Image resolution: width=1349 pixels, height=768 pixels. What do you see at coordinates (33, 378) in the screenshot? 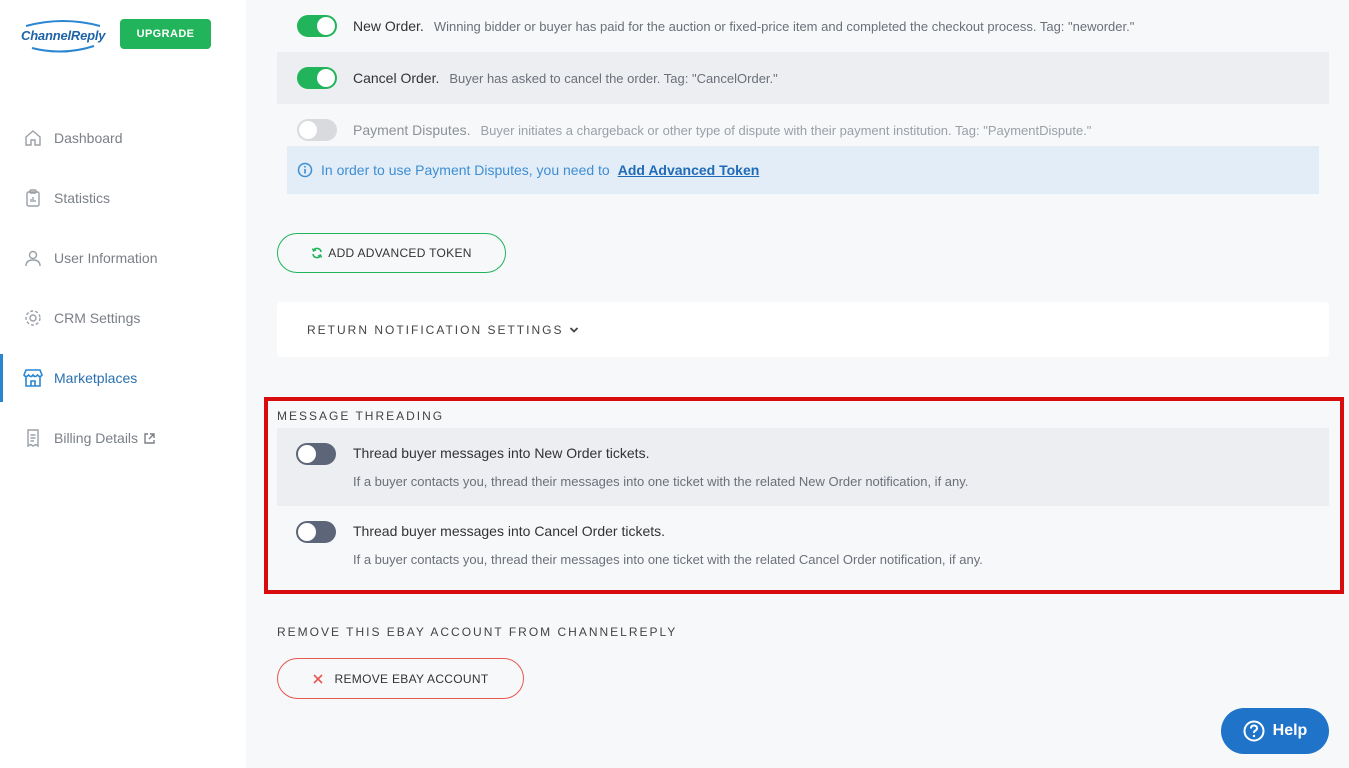
I see `store-icon` at bounding box center [33, 378].